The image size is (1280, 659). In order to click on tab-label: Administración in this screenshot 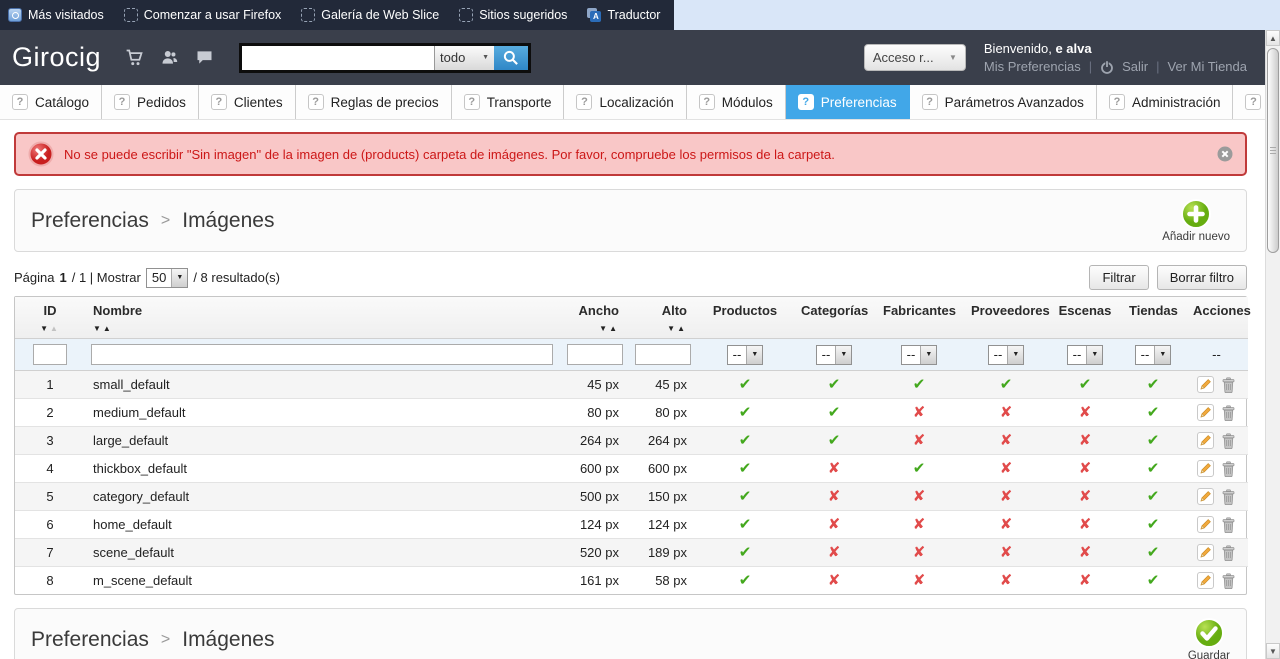, I will do `click(1176, 102)`.